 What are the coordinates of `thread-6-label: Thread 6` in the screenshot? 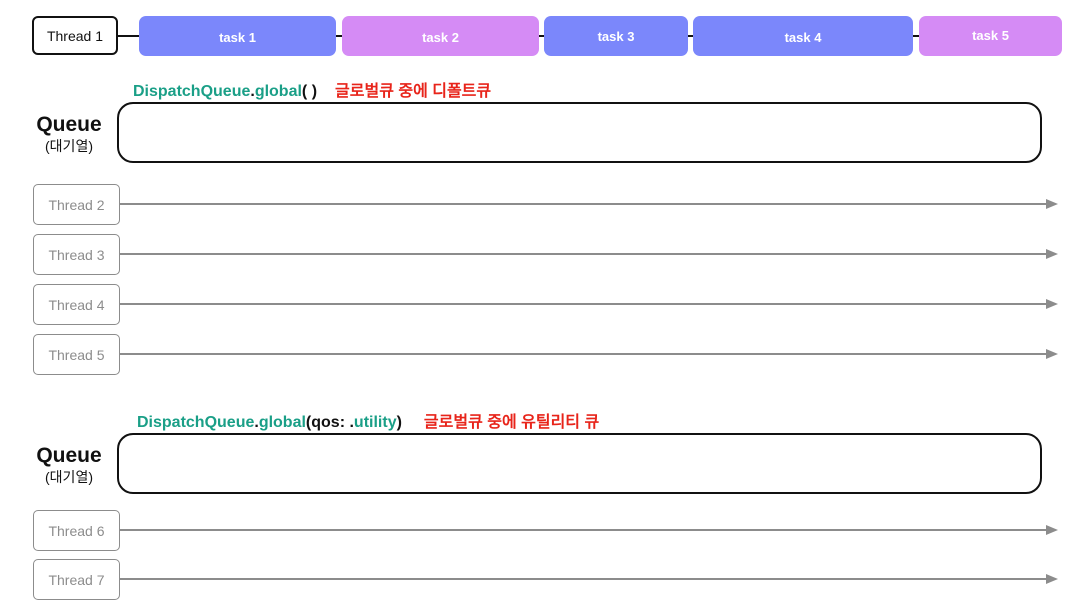 It's located at (76, 530).